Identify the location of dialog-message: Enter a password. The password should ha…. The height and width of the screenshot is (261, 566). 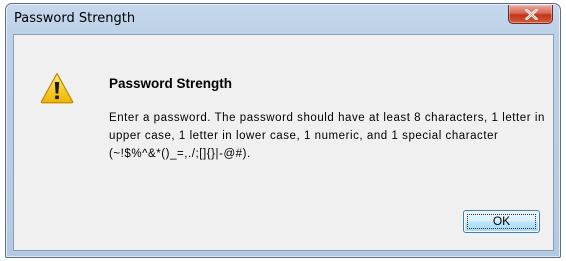
(327, 136).